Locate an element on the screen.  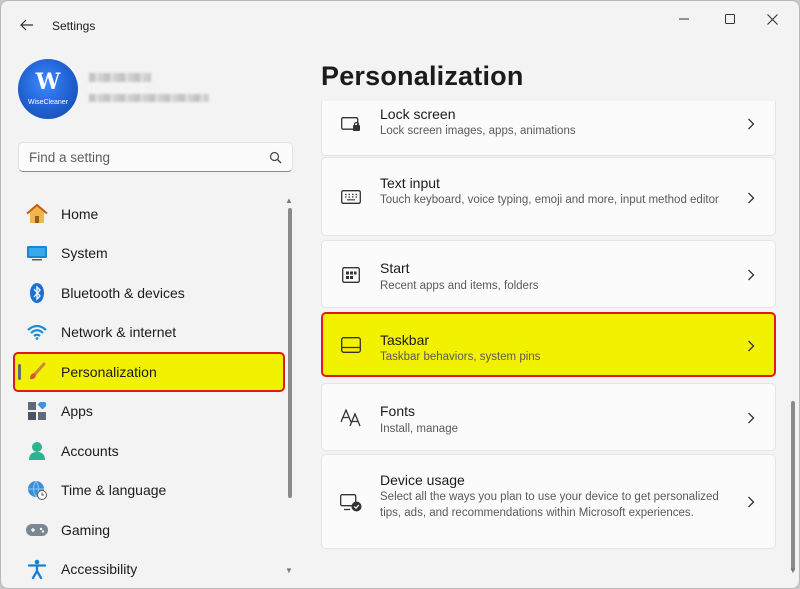
card-fonts: Fonts Install, manage is located at coordinates (548, 417).